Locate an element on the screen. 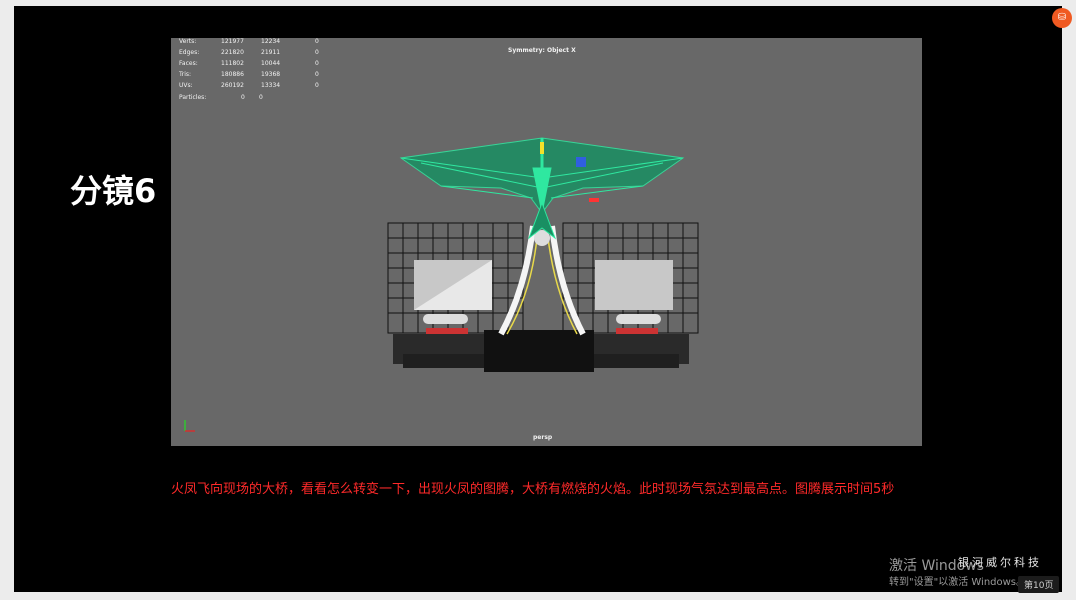  slide-title: 分镜6 is located at coordinates (113, 191).